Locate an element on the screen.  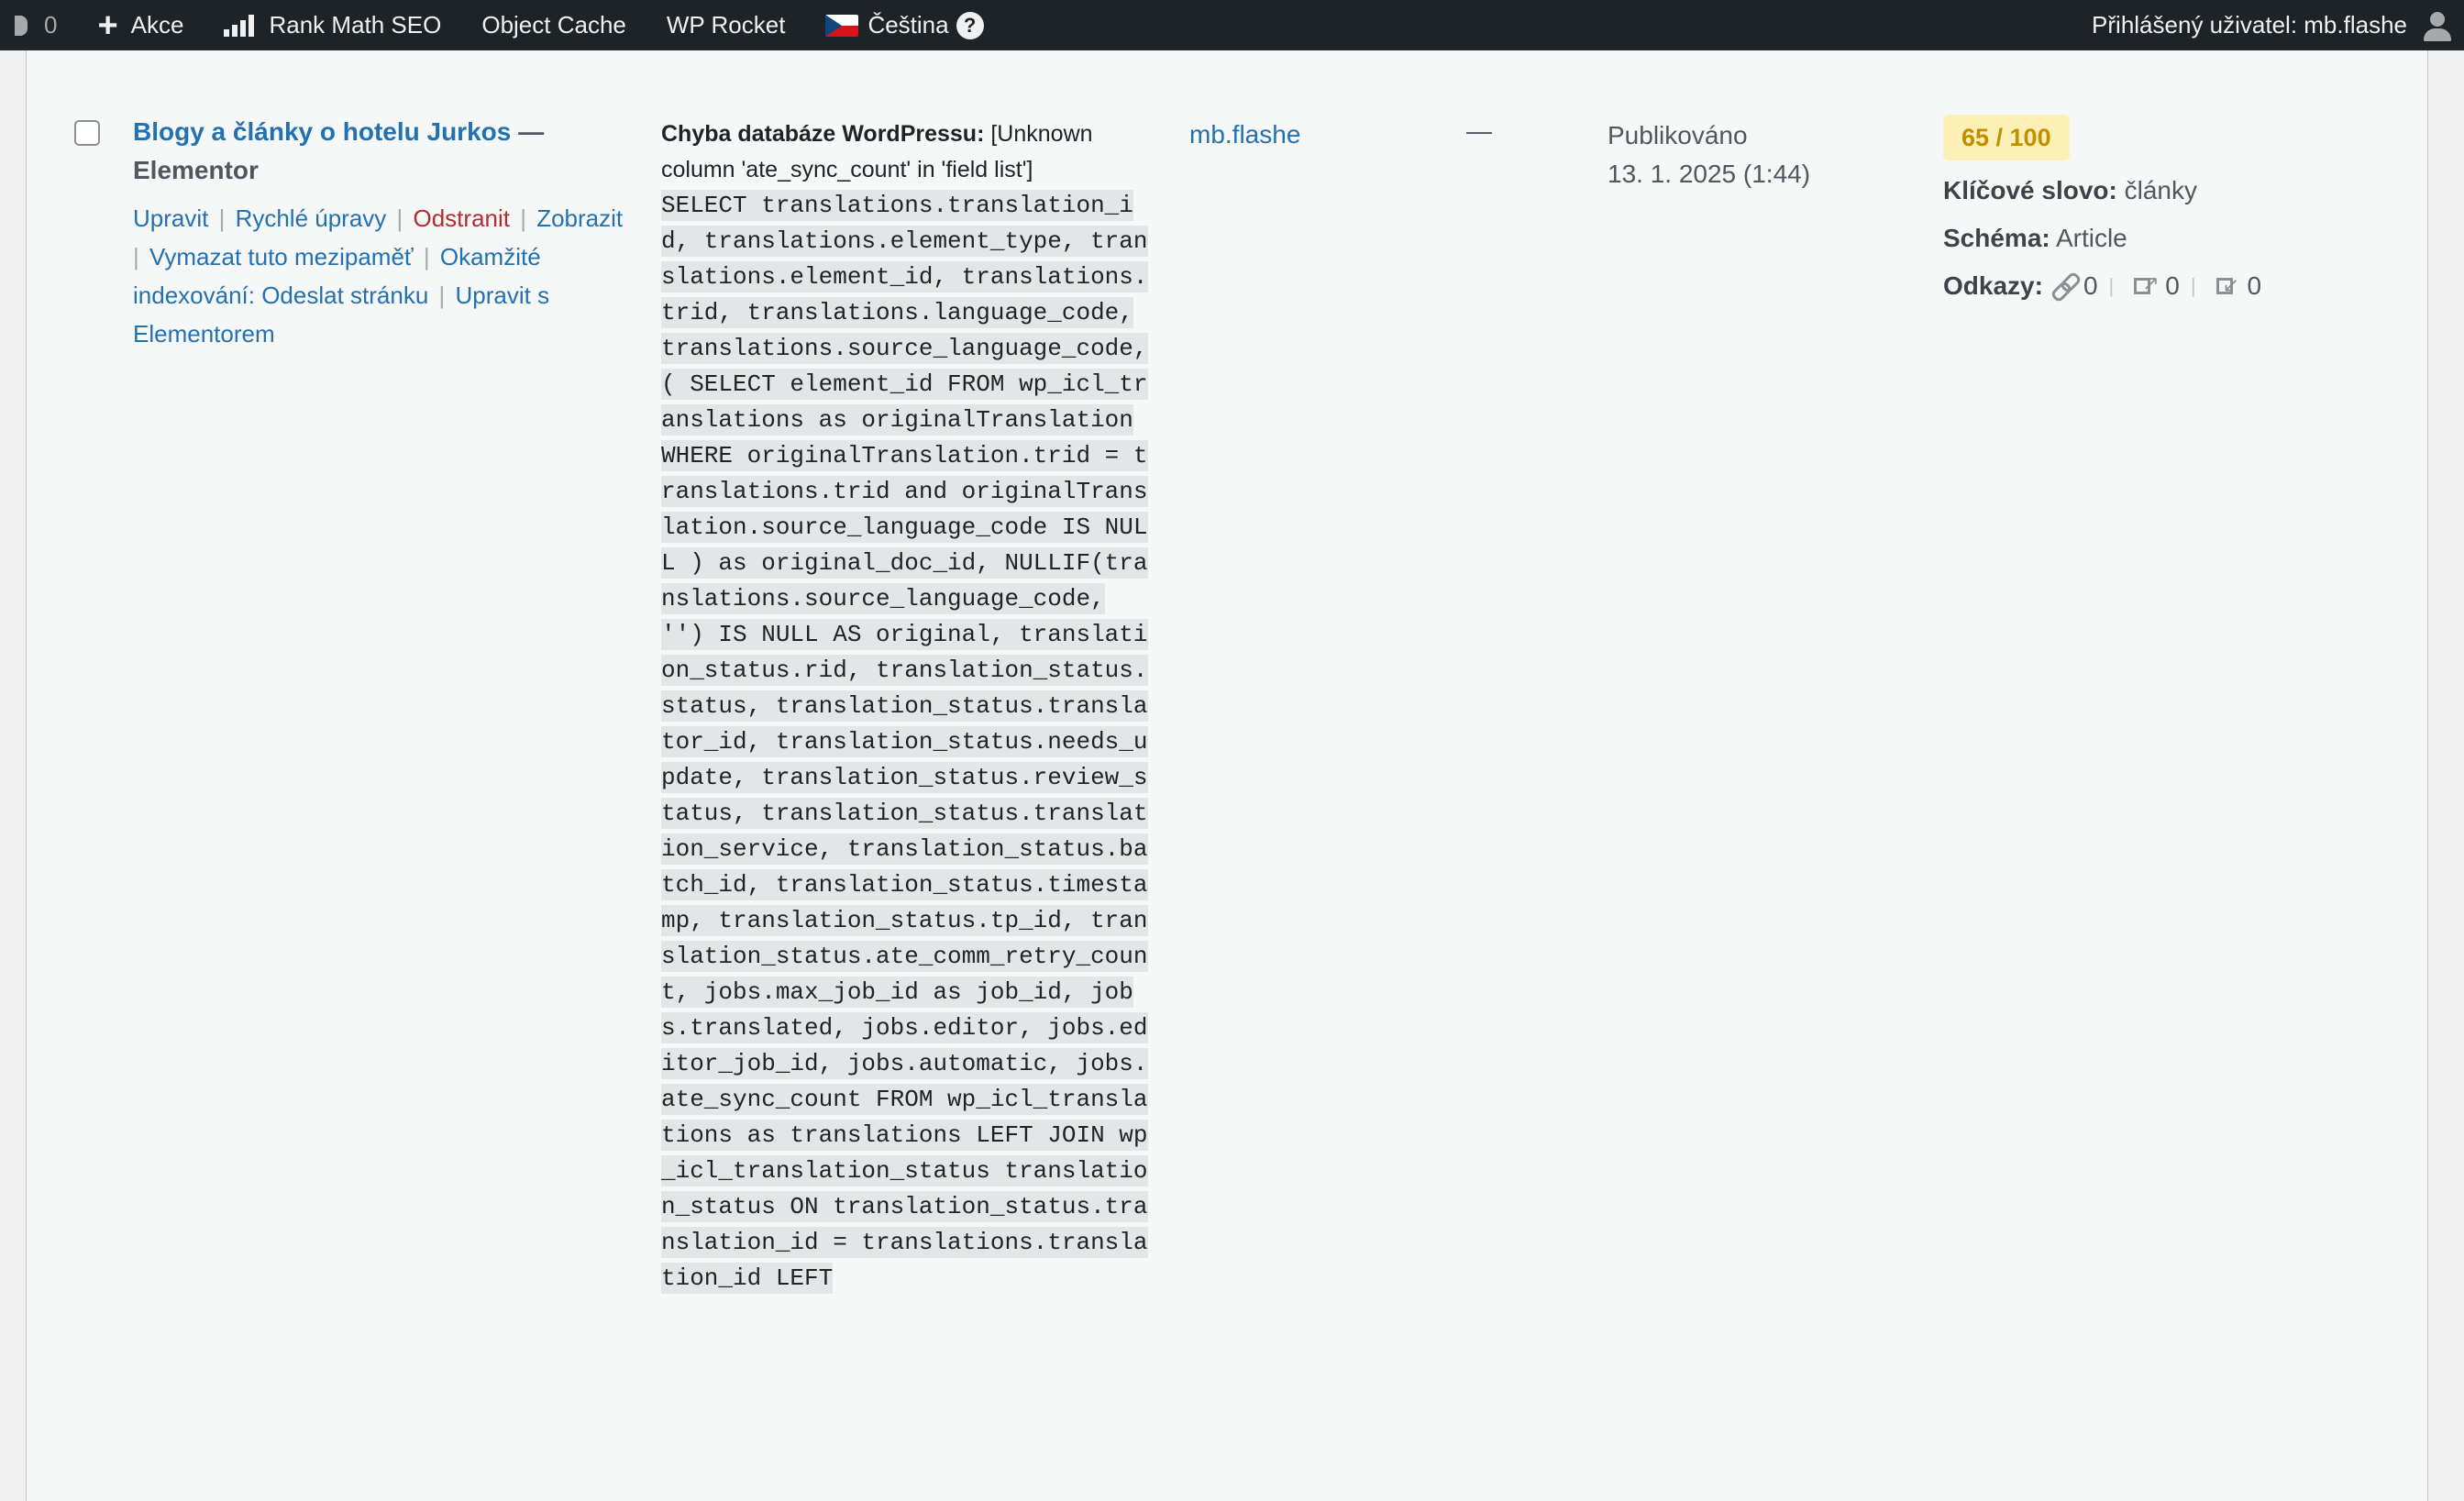
object-cache-menu: Object Cache is located at coordinates (553, 25).